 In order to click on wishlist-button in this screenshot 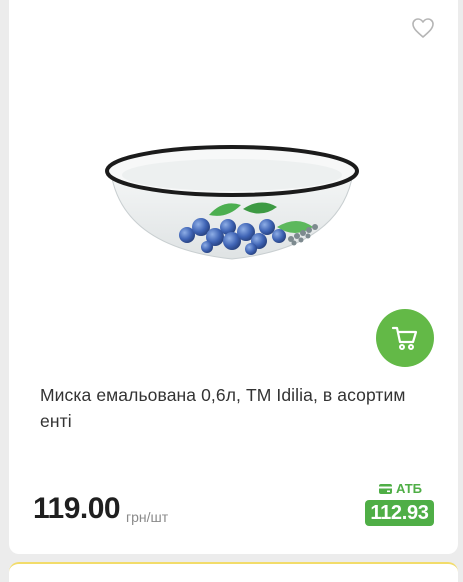, I will do `click(423, 28)`.